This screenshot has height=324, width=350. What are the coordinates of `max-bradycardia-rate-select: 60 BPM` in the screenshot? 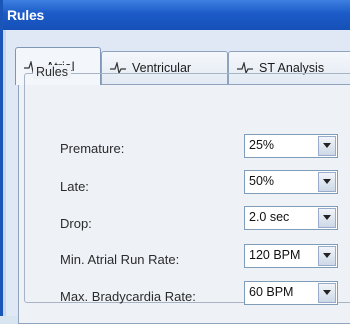 It's located at (291, 293).